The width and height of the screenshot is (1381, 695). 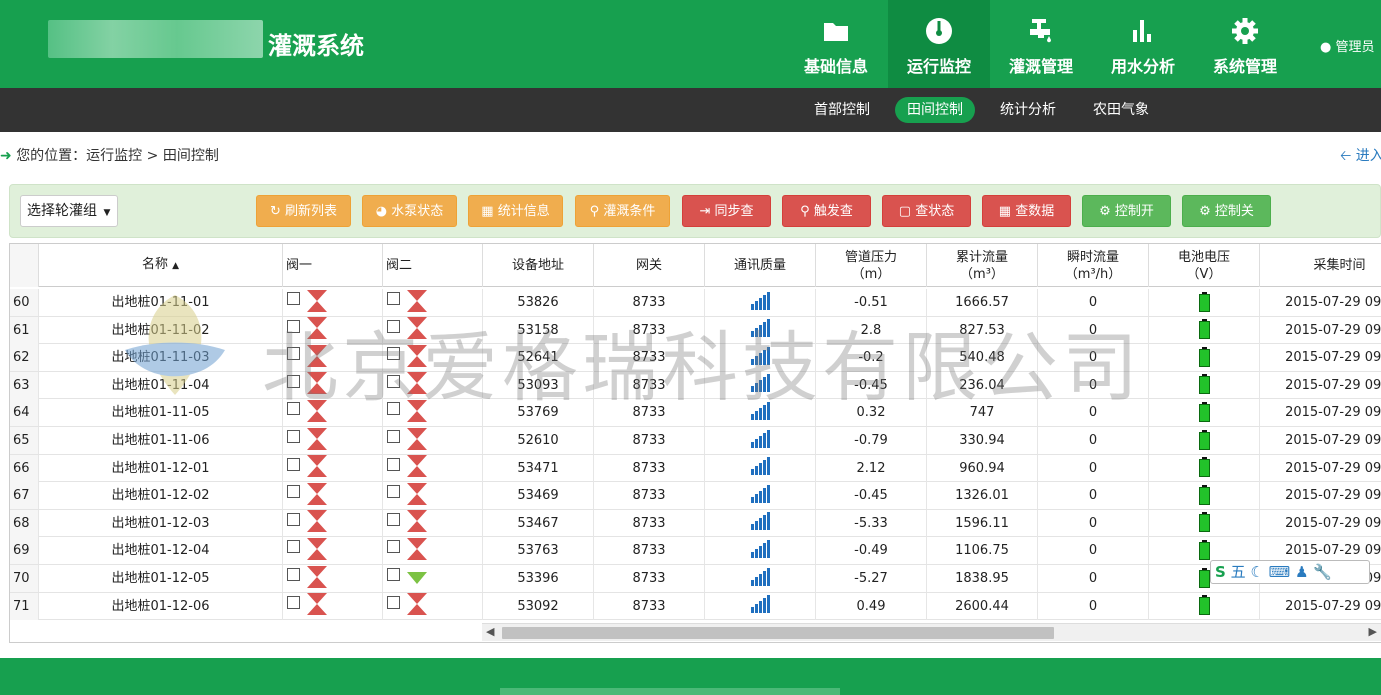 What do you see at coordinates (1290, 572) in the screenshot?
I see `ime-toolbar: S 五 ☾ ⌨ ♟ 🔧` at bounding box center [1290, 572].